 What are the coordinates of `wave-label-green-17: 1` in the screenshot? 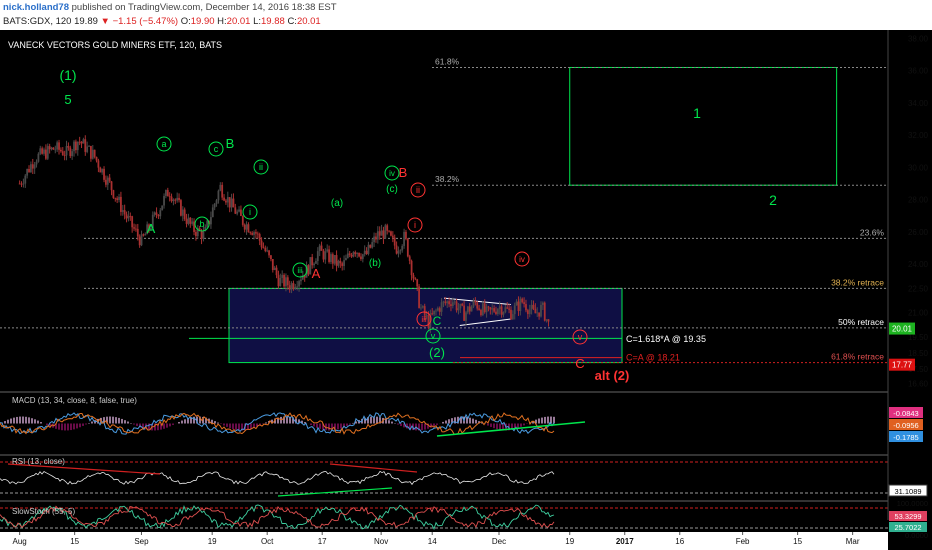 It's located at (697, 113).